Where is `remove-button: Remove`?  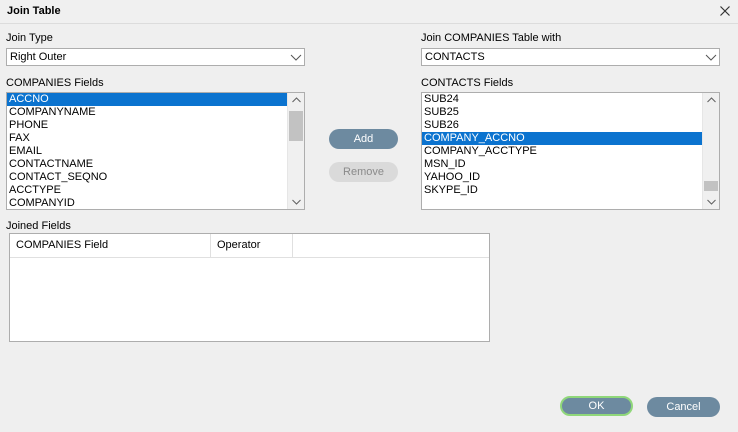
remove-button: Remove is located at coordinates (363, 172).